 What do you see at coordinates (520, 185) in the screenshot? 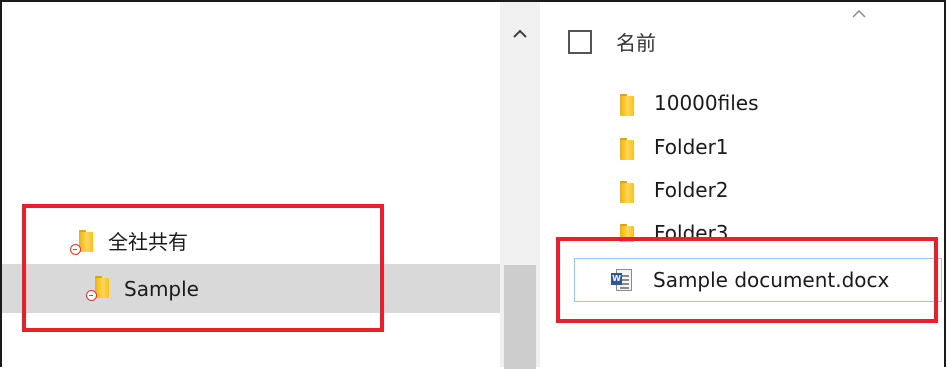
I see `nav-scrollbar` at bounding box center [520, 185].